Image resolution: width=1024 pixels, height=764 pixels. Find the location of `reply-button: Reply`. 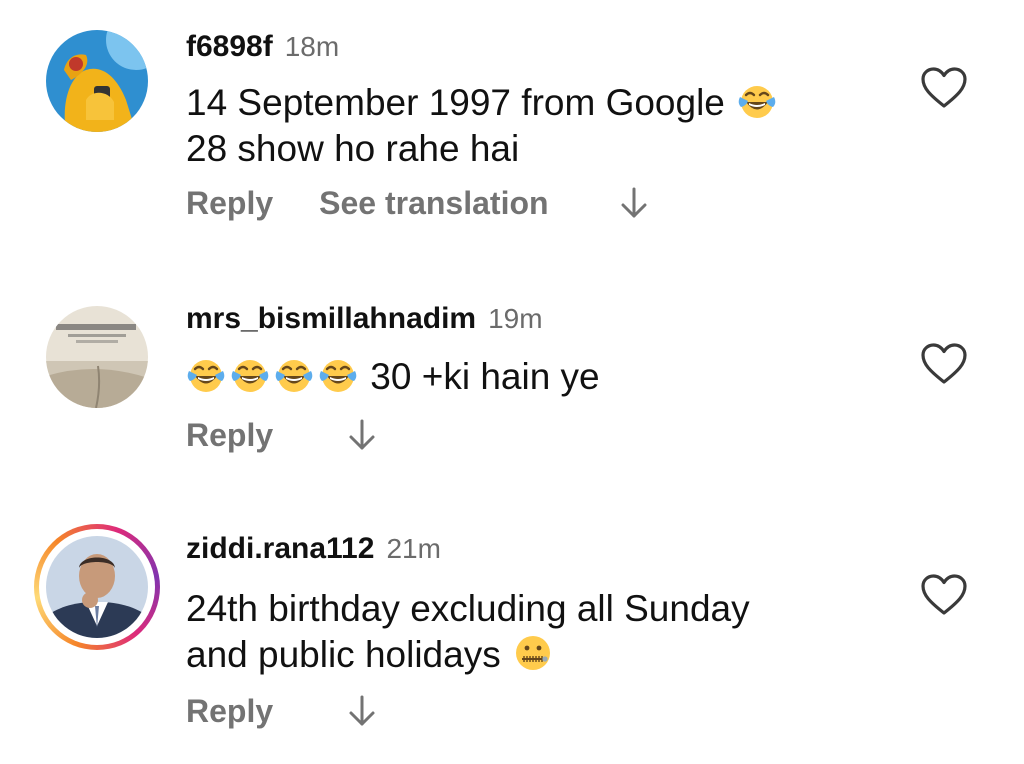

reply-button: Reply is located at coordinates (229, 711).